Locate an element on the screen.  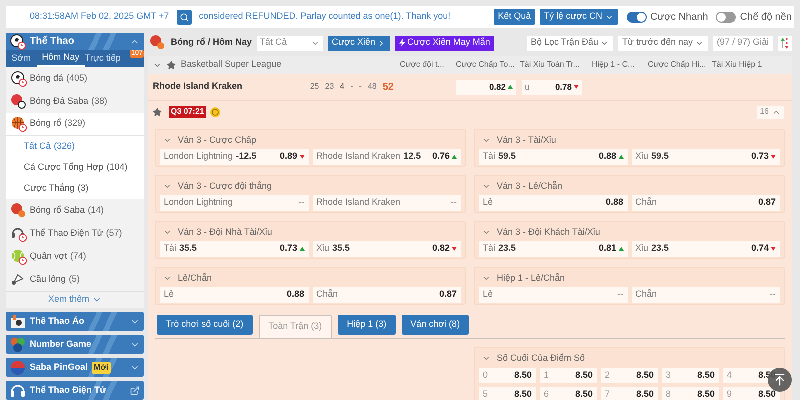
stadium-icon is located at coordinates (18, 322).